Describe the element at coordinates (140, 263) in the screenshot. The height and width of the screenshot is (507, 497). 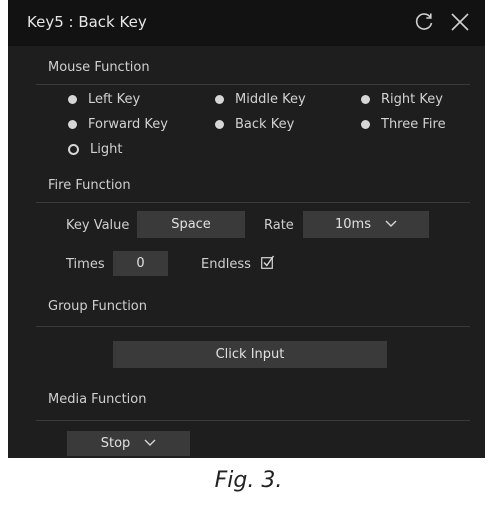
I see `times-field: 0` at that location.